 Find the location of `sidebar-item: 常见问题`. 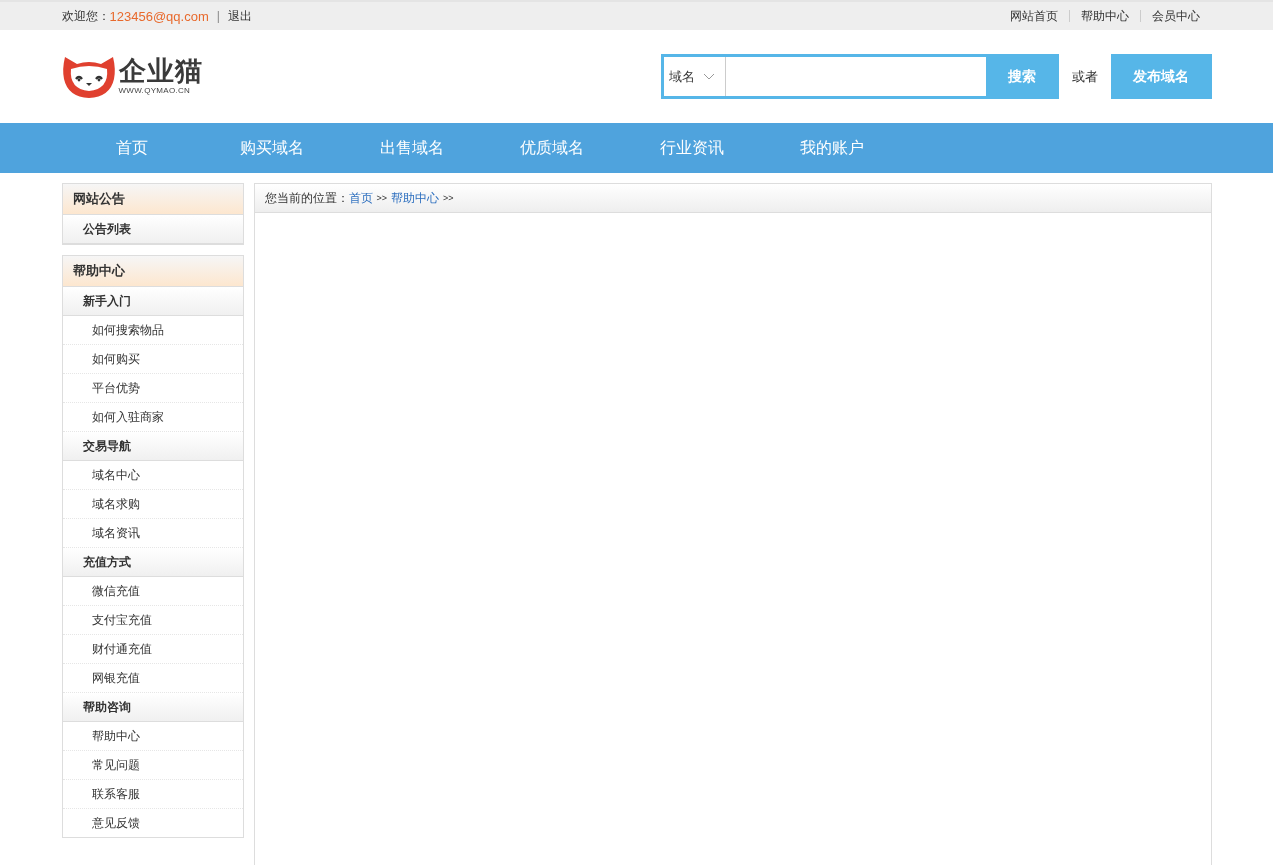

sidebar-item: 常见问题 is located at coordinates (152, 765).